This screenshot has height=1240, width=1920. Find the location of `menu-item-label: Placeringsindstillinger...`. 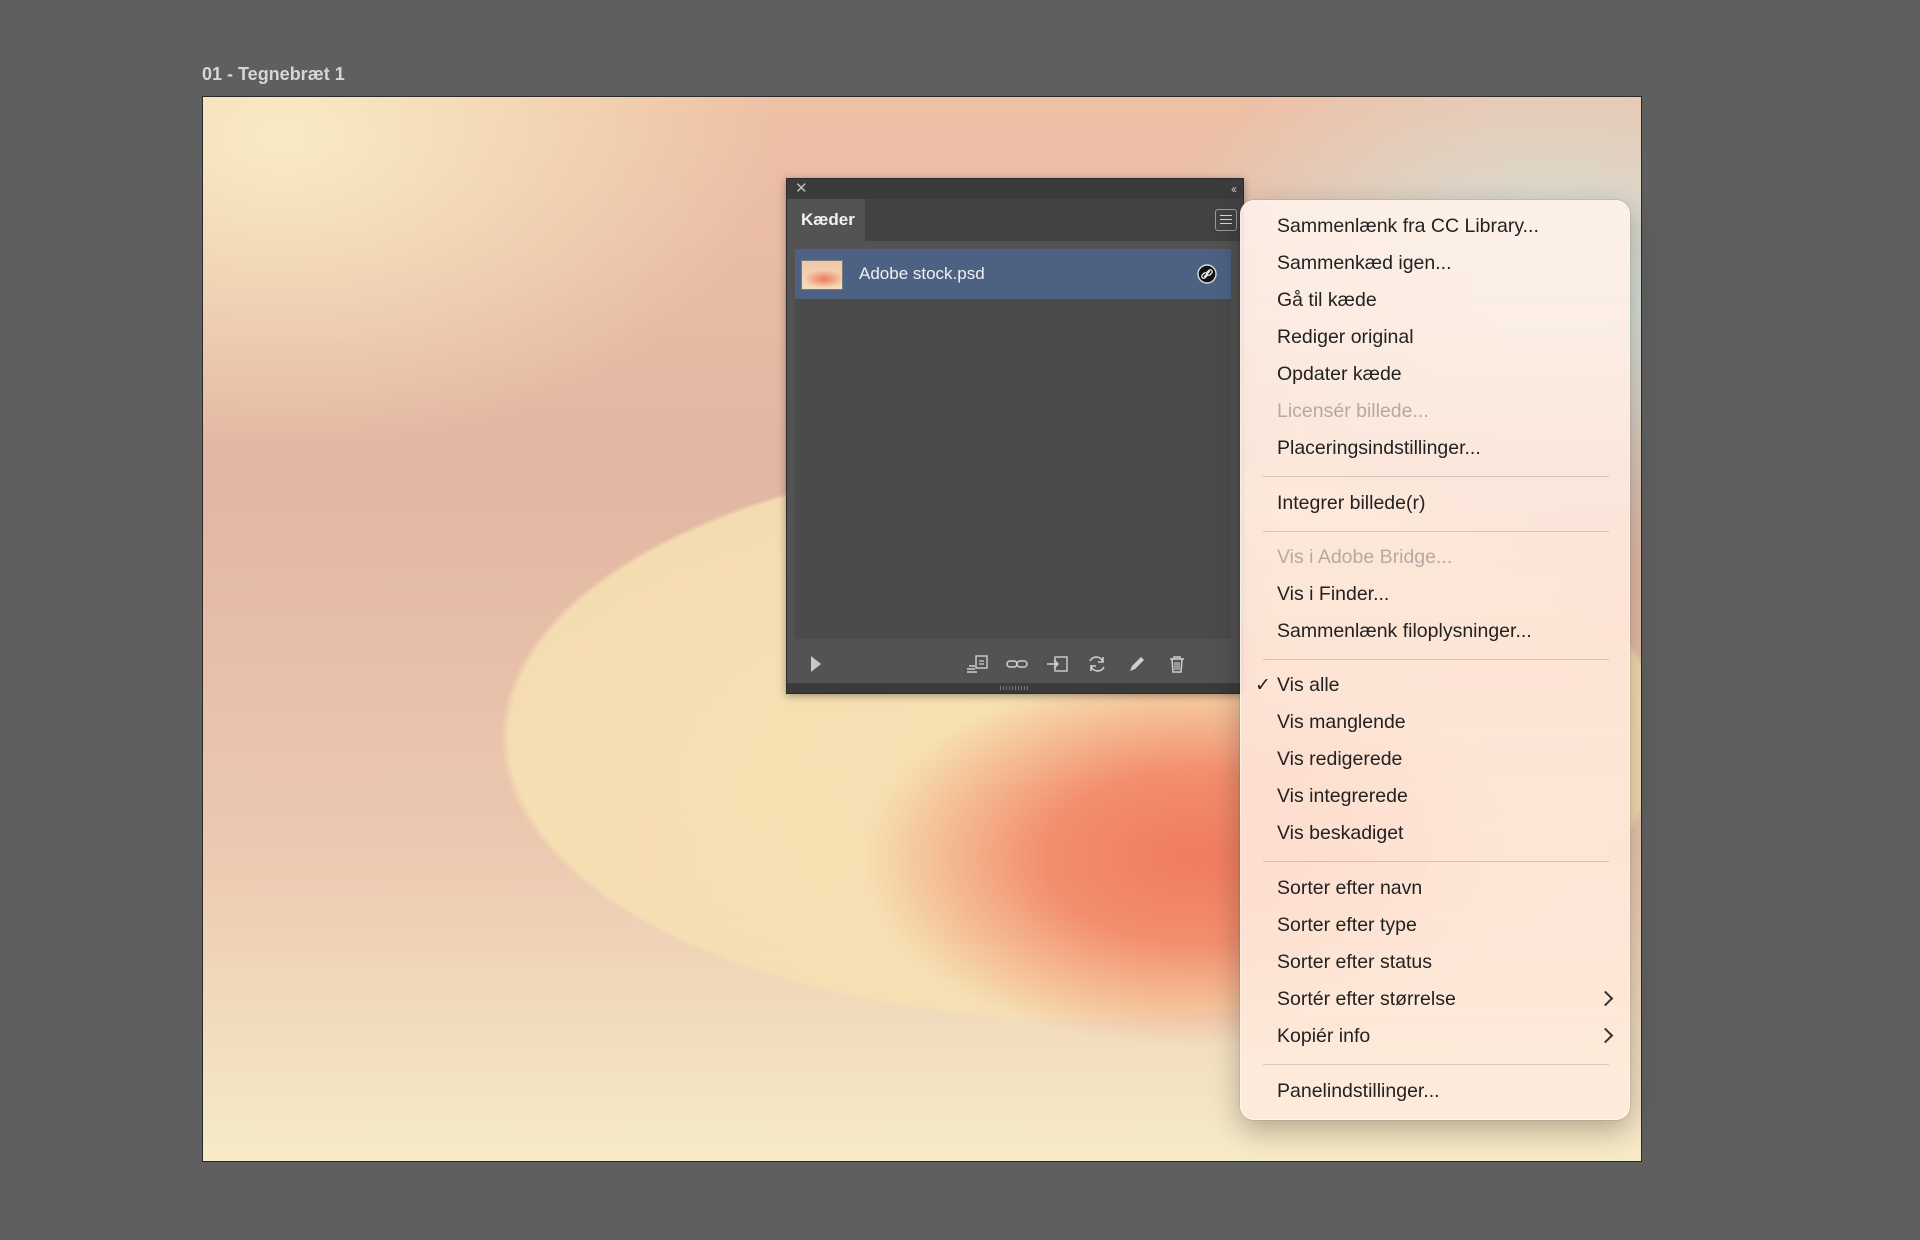

menu-item-label: Placeringsindstillinger... is located at coordinates (1379, 448).